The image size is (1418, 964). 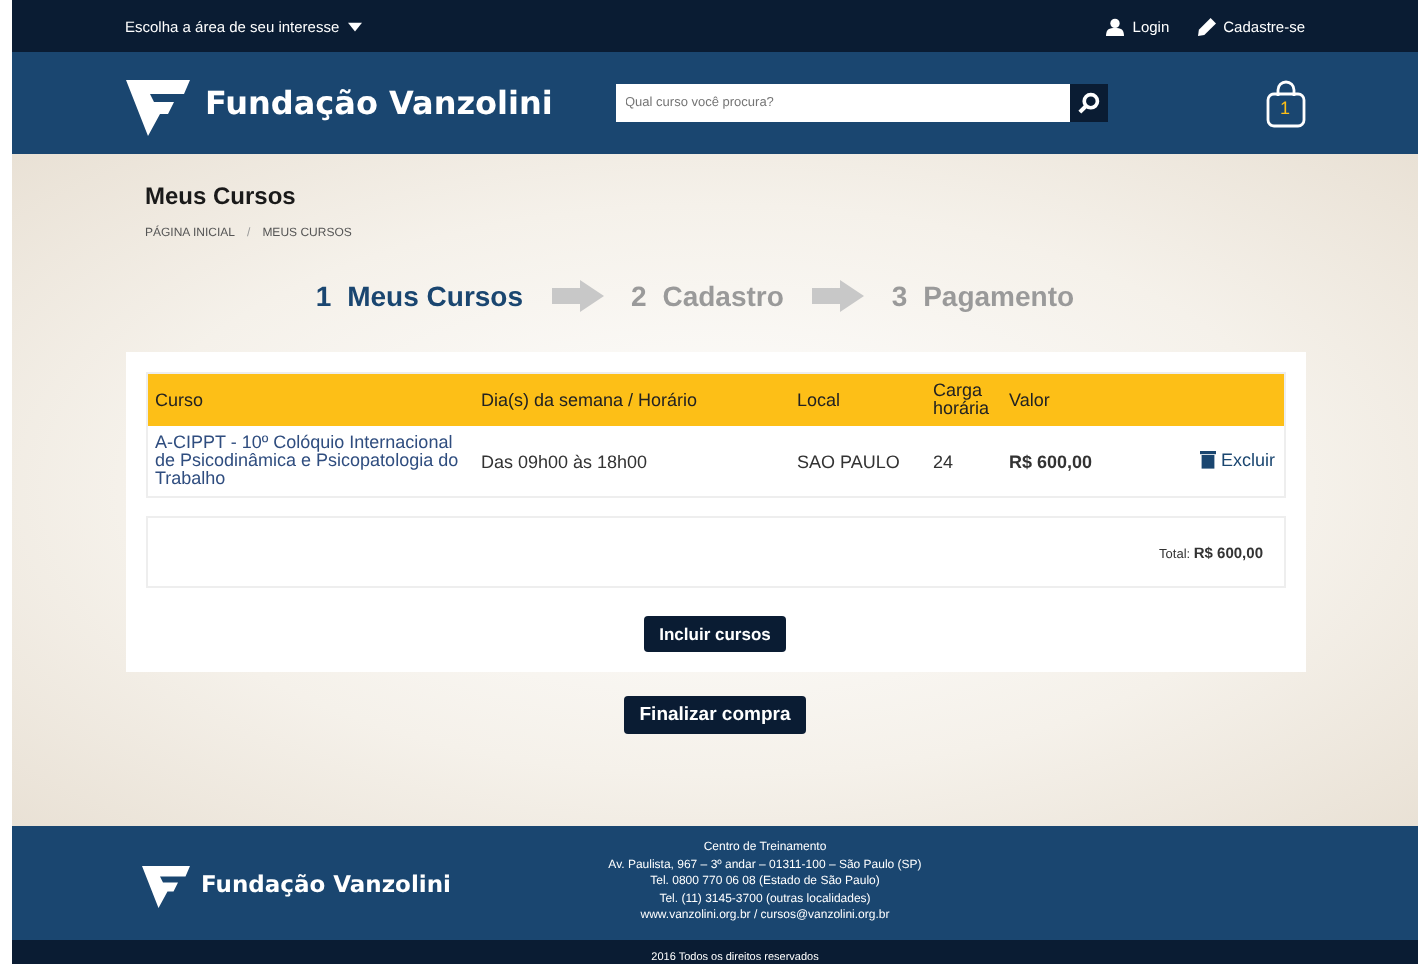 I want to click on search-button, so click(x=1088, y=103).